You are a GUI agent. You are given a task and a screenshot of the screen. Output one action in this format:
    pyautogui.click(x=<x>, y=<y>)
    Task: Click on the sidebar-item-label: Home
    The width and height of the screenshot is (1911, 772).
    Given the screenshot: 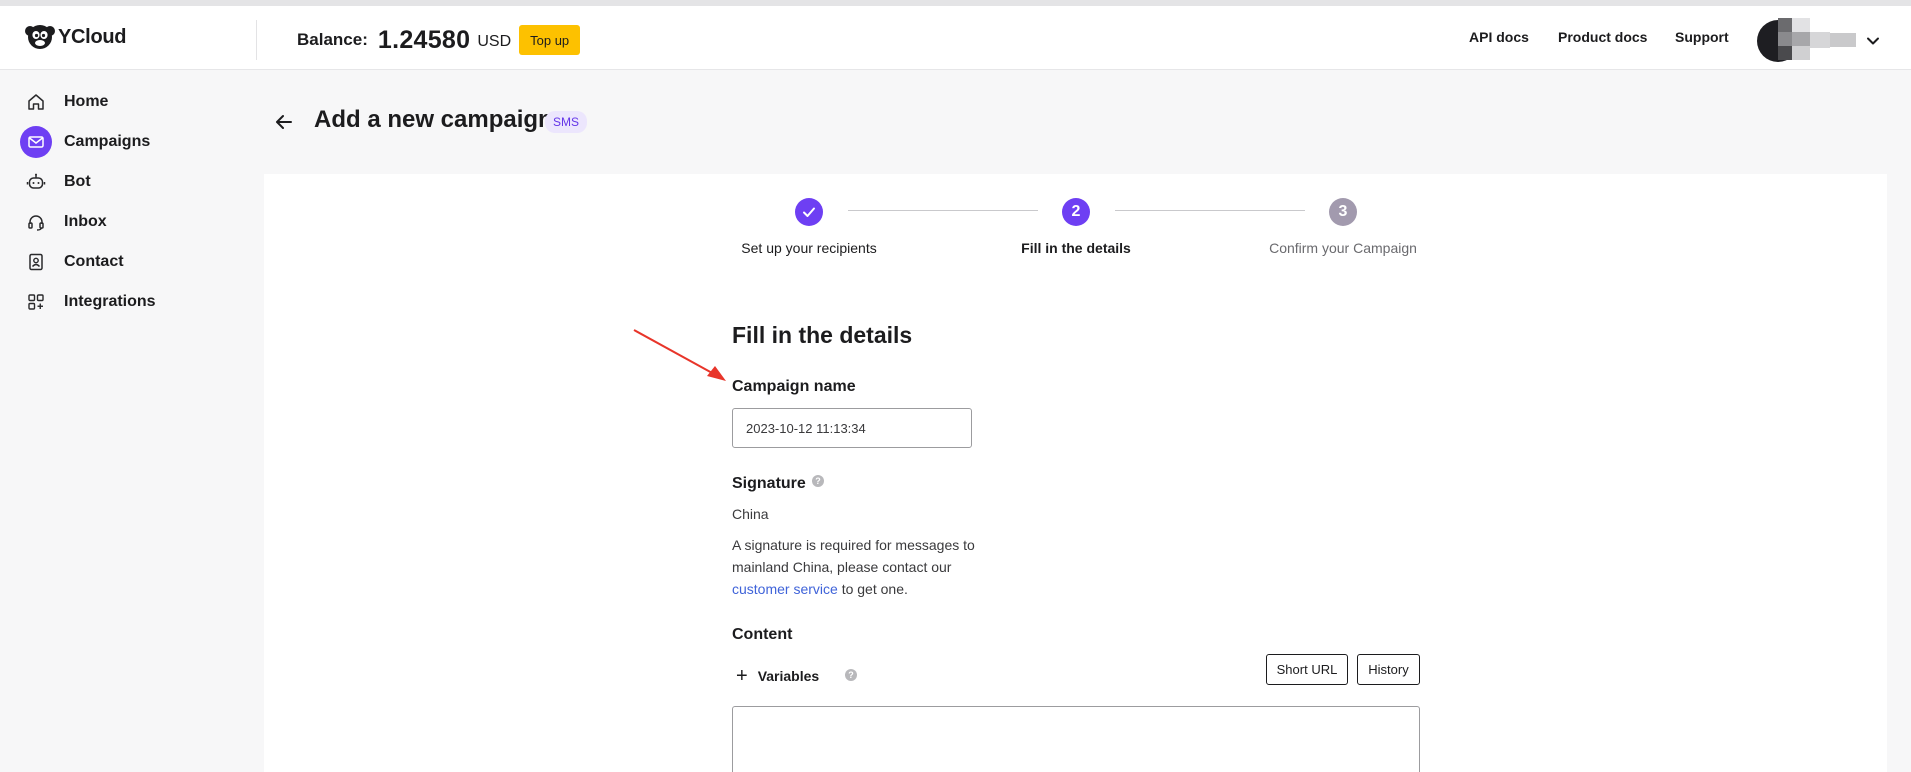 What is the action you would take?
    pyautogui.click(x=86, y=101)
    